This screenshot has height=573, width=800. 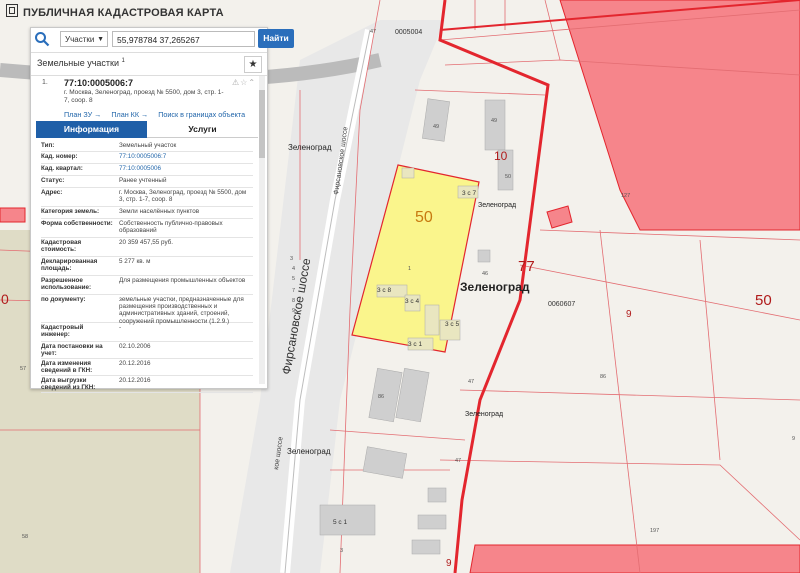 What do you see at coordinates (262, 124) in the screenshot?
I see `scrollbar-thumb` at bounding box center [262, 124].